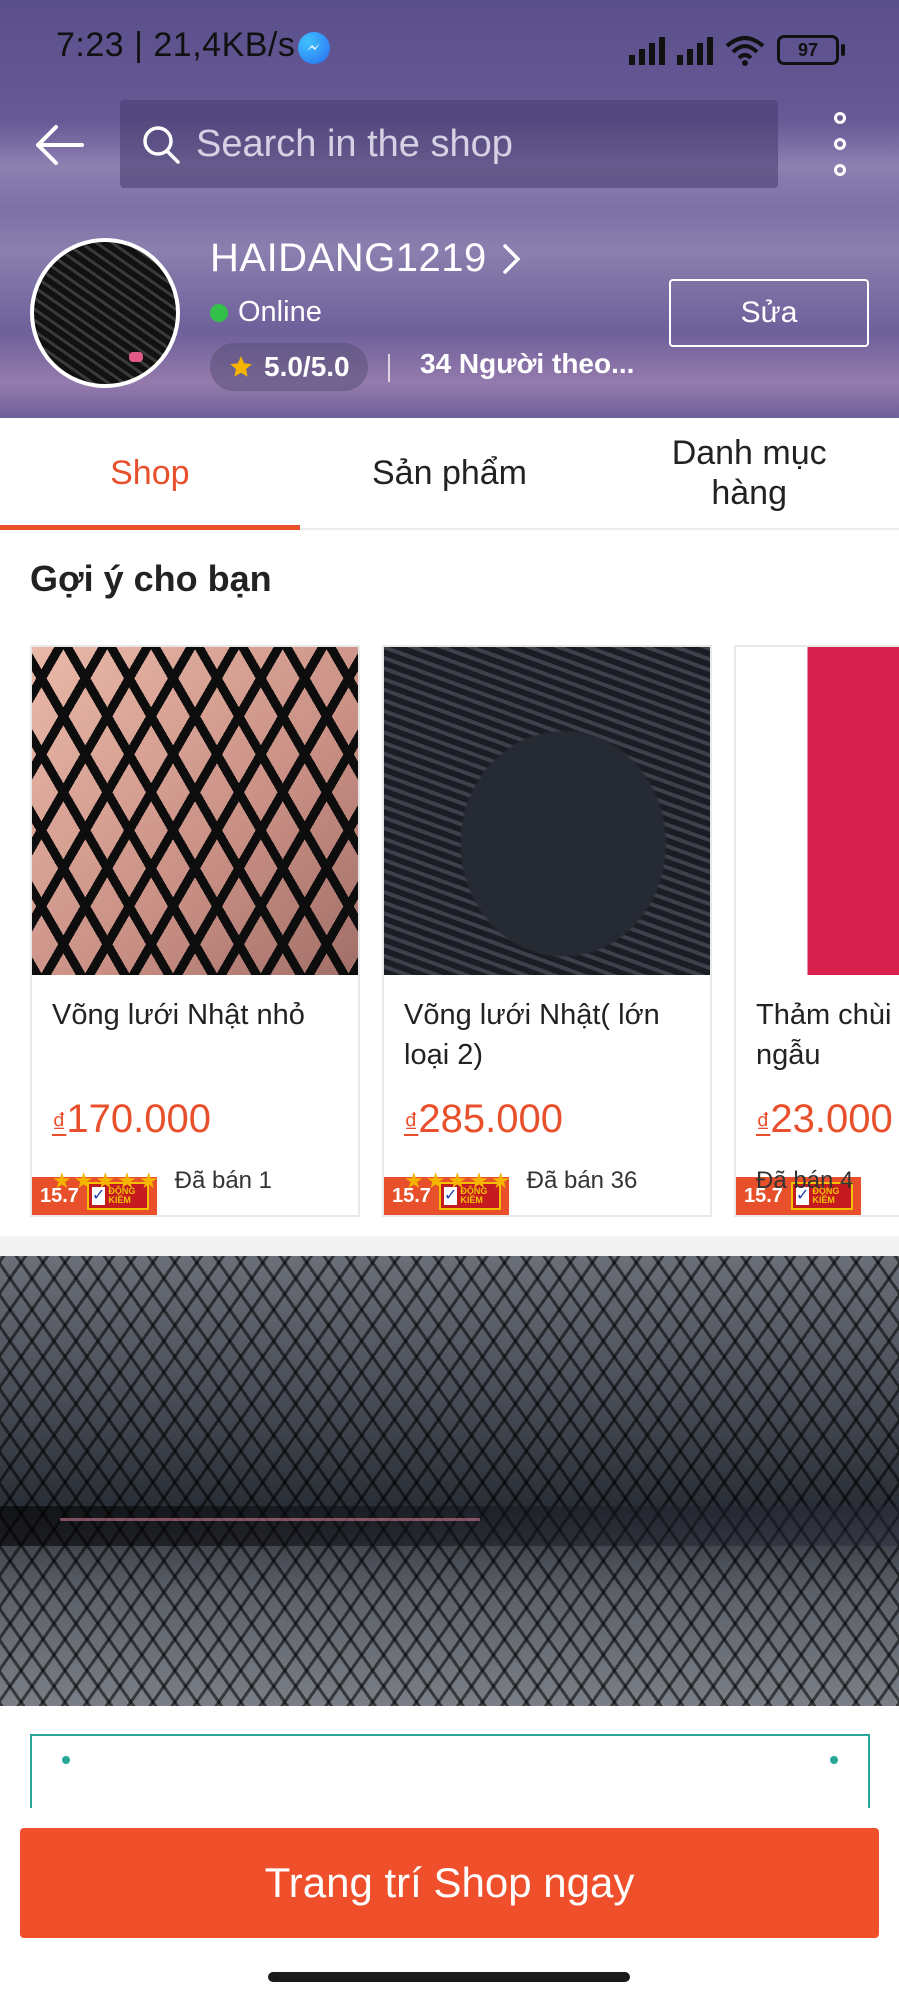 The width and height of the screenshot is (899, 1998). I want to click on battery-icon: 97, so click(811, 50).